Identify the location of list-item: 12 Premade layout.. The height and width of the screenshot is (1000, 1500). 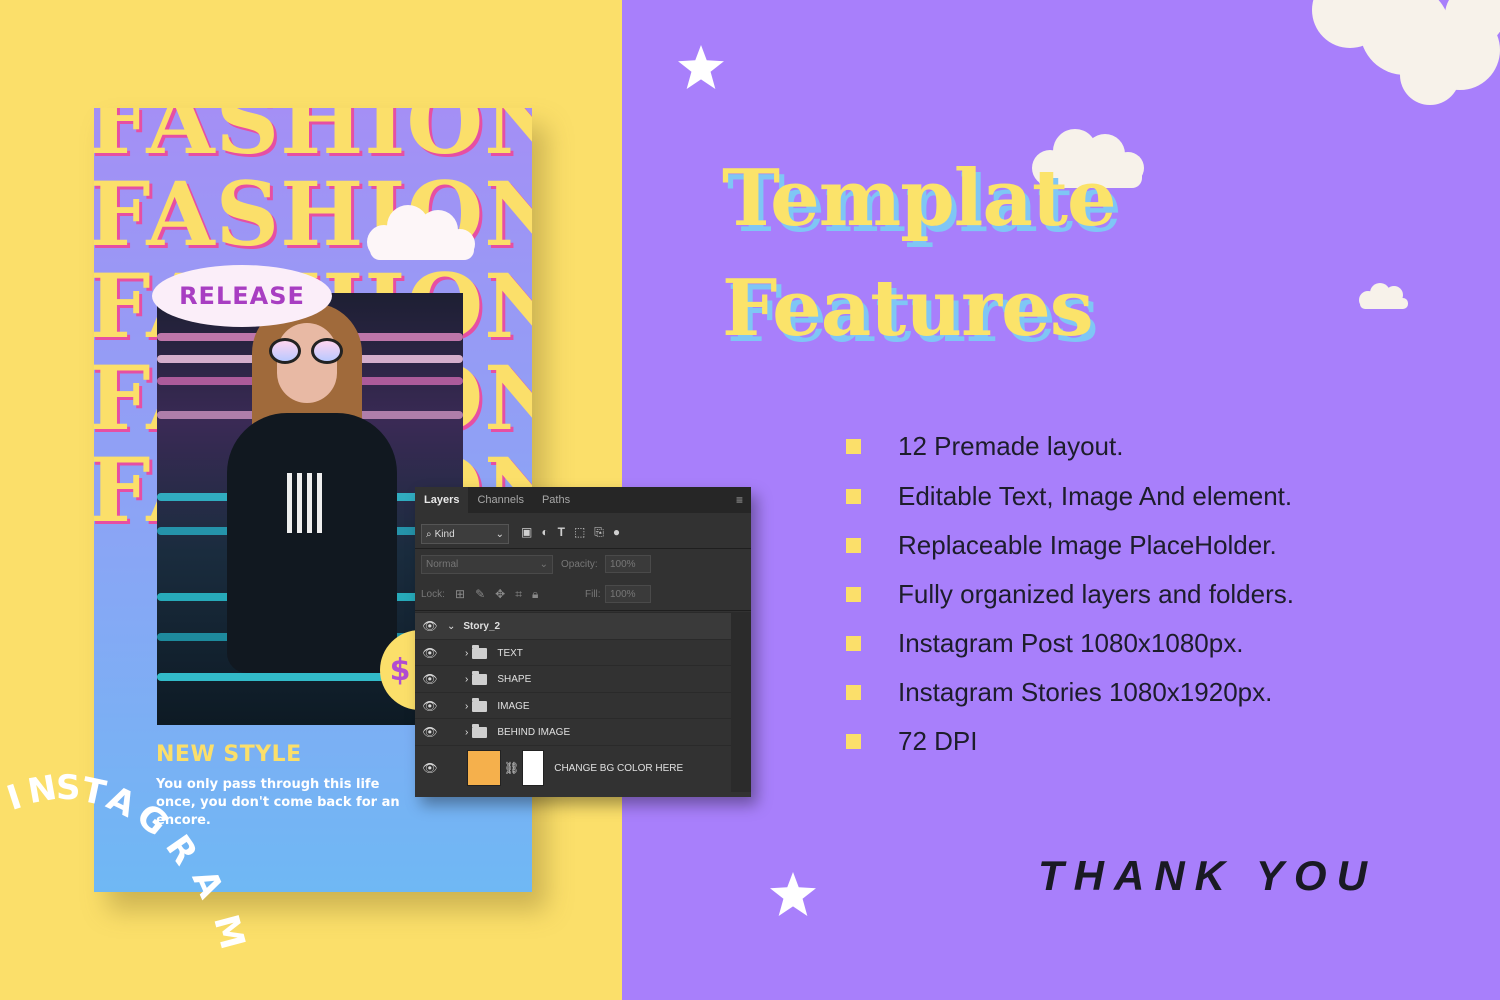
(984, 446).